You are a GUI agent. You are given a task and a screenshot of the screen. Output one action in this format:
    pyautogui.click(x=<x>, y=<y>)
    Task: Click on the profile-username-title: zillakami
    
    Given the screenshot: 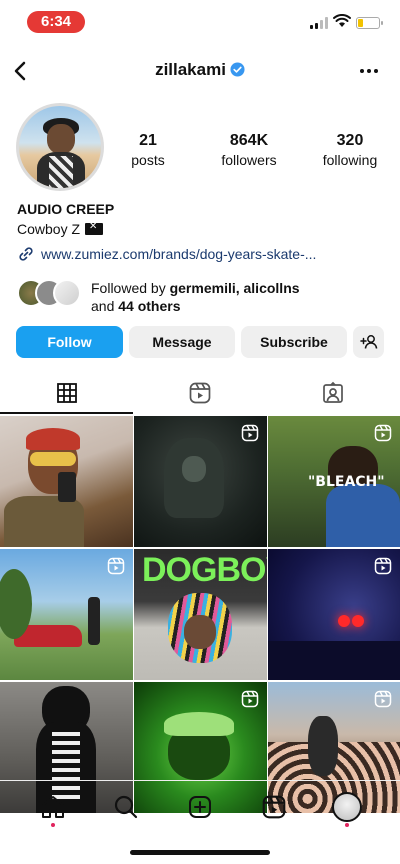 What is the action you would take?
    pyautogui.click(x=200, y=70)
    